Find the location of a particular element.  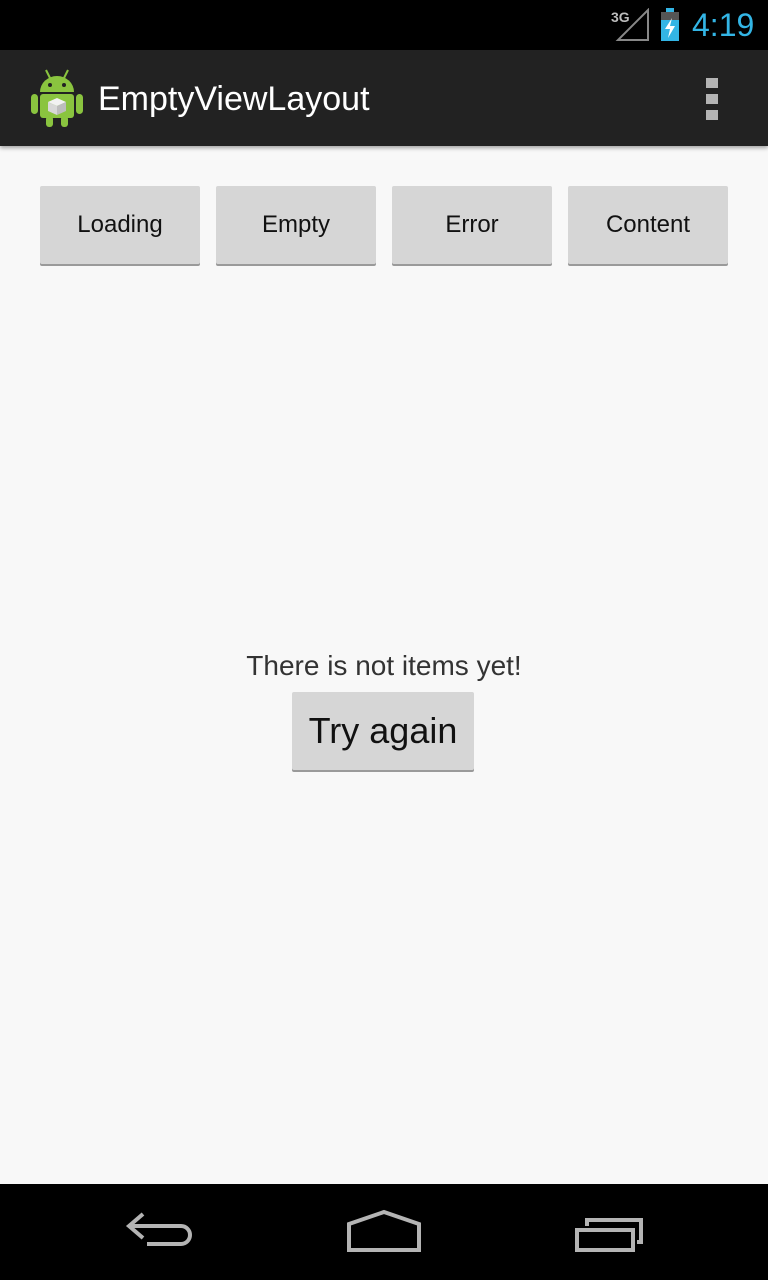

back-icon is located at coordinates (160, 1232).